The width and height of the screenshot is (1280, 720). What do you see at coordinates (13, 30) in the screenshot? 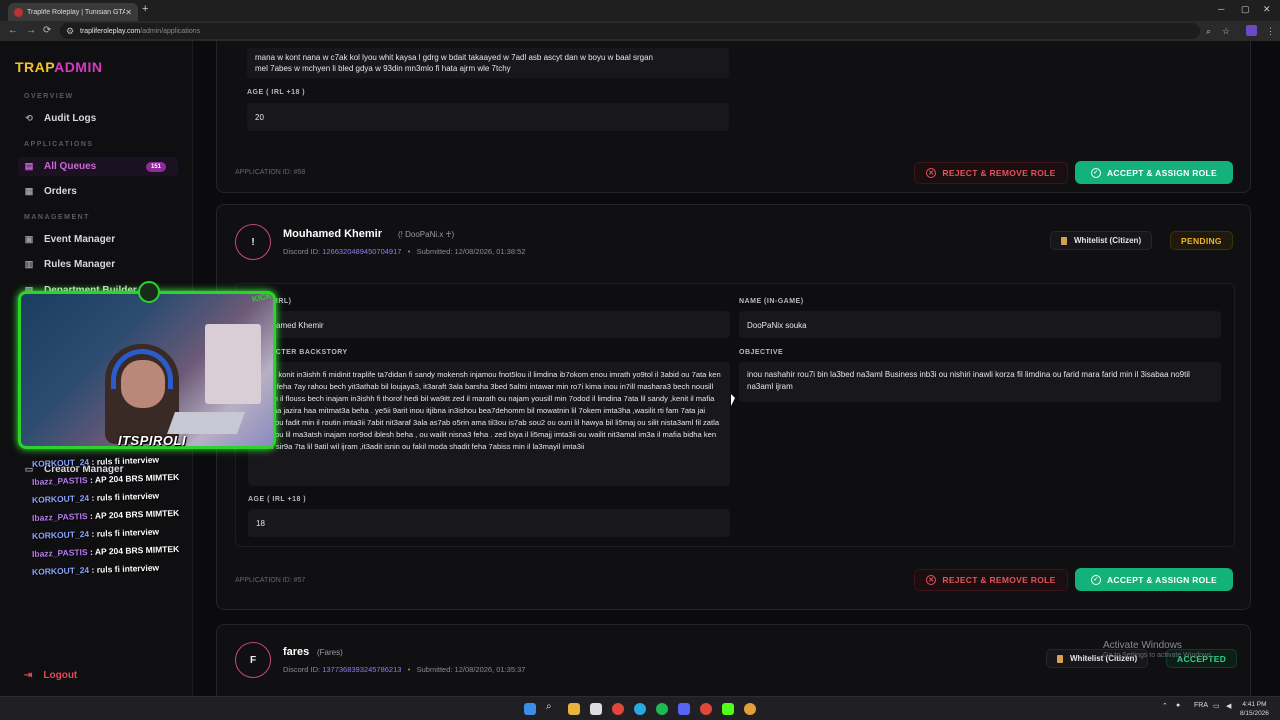
I see `back-icon: ←` at bounding box center [13, 30].